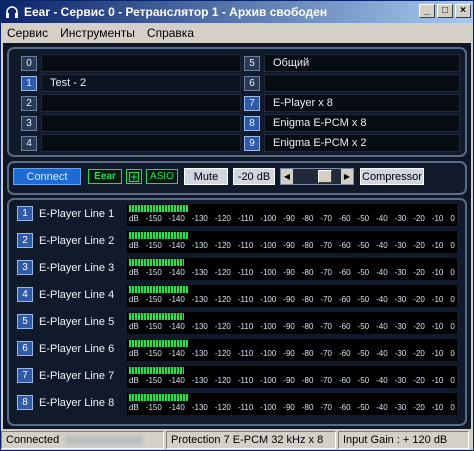  Describe the element at coordinates (97, 33) in the screenshot. I see `menu-tools: Инструменты` at that location.